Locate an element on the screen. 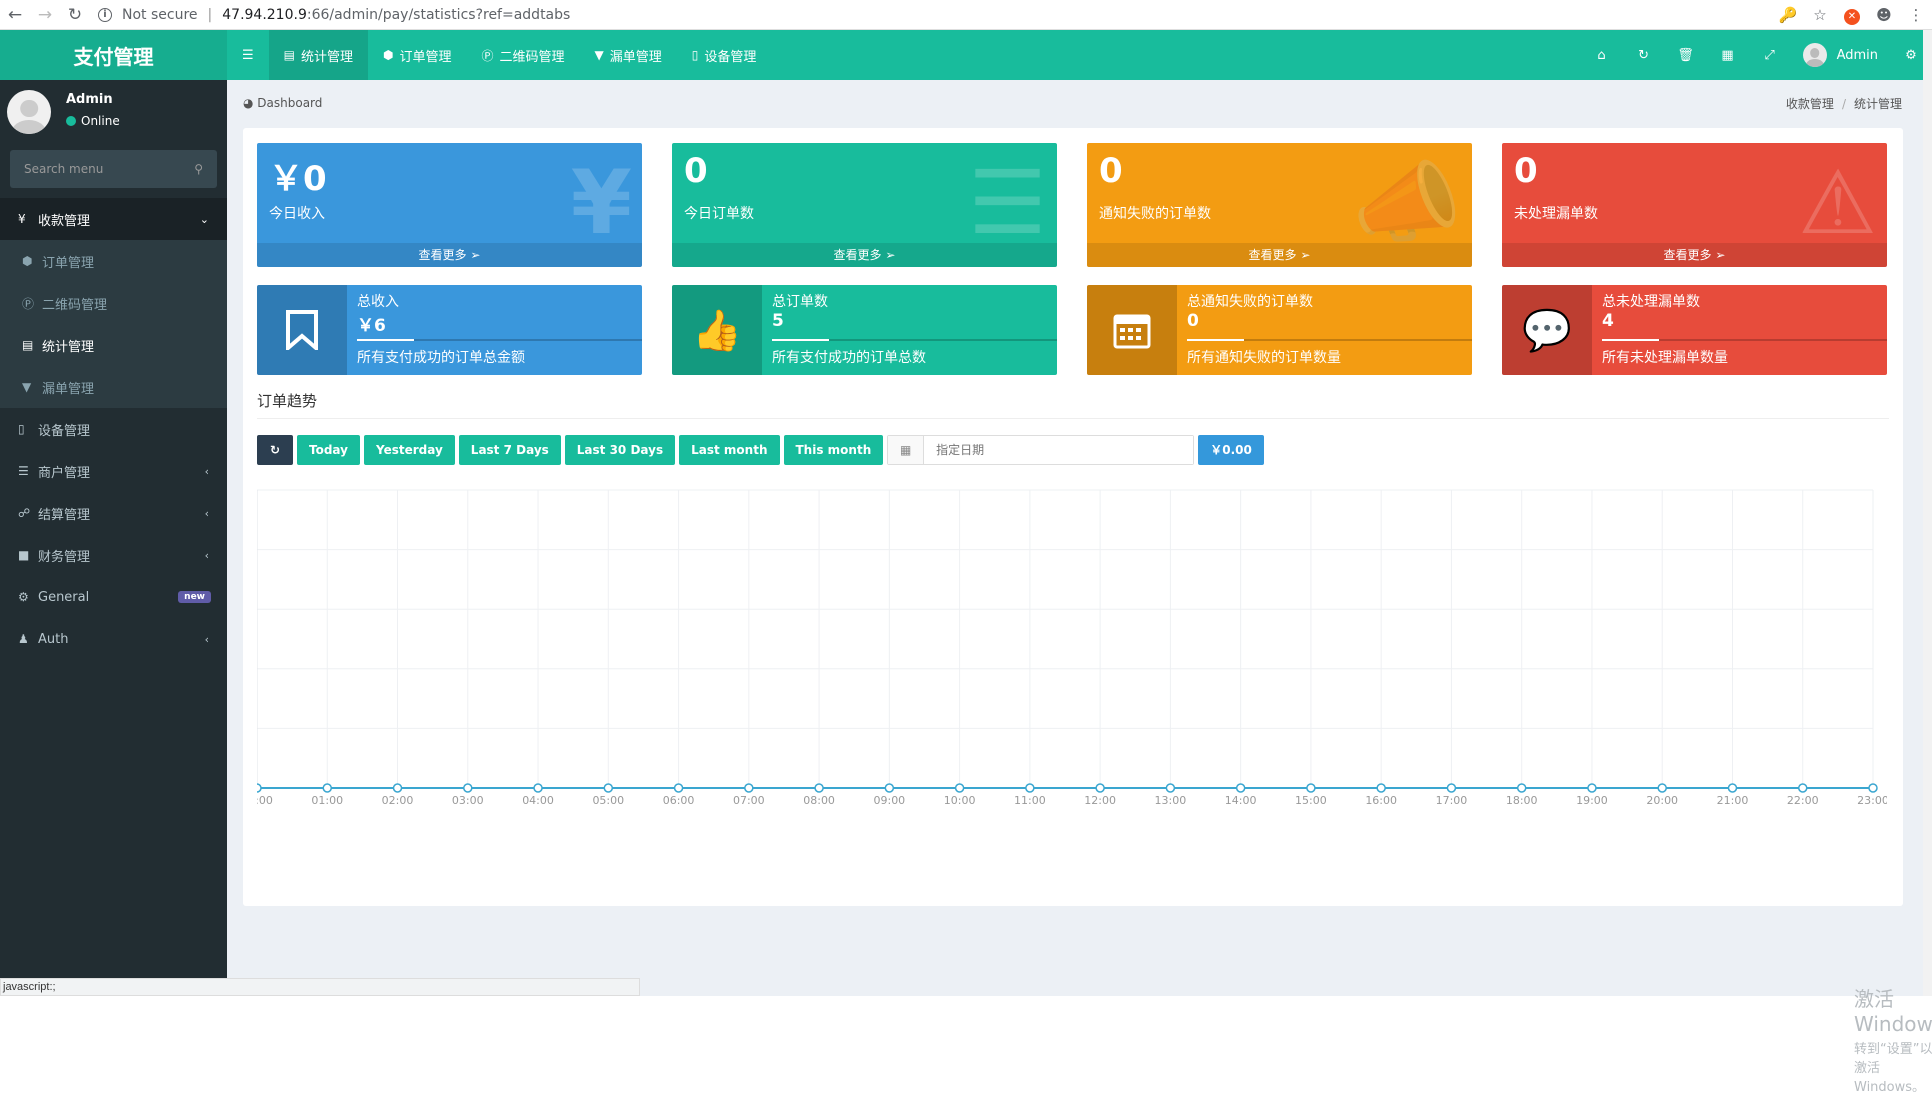 The image size is (1932, 1095). avatar is located at coordinates (1814, 55).